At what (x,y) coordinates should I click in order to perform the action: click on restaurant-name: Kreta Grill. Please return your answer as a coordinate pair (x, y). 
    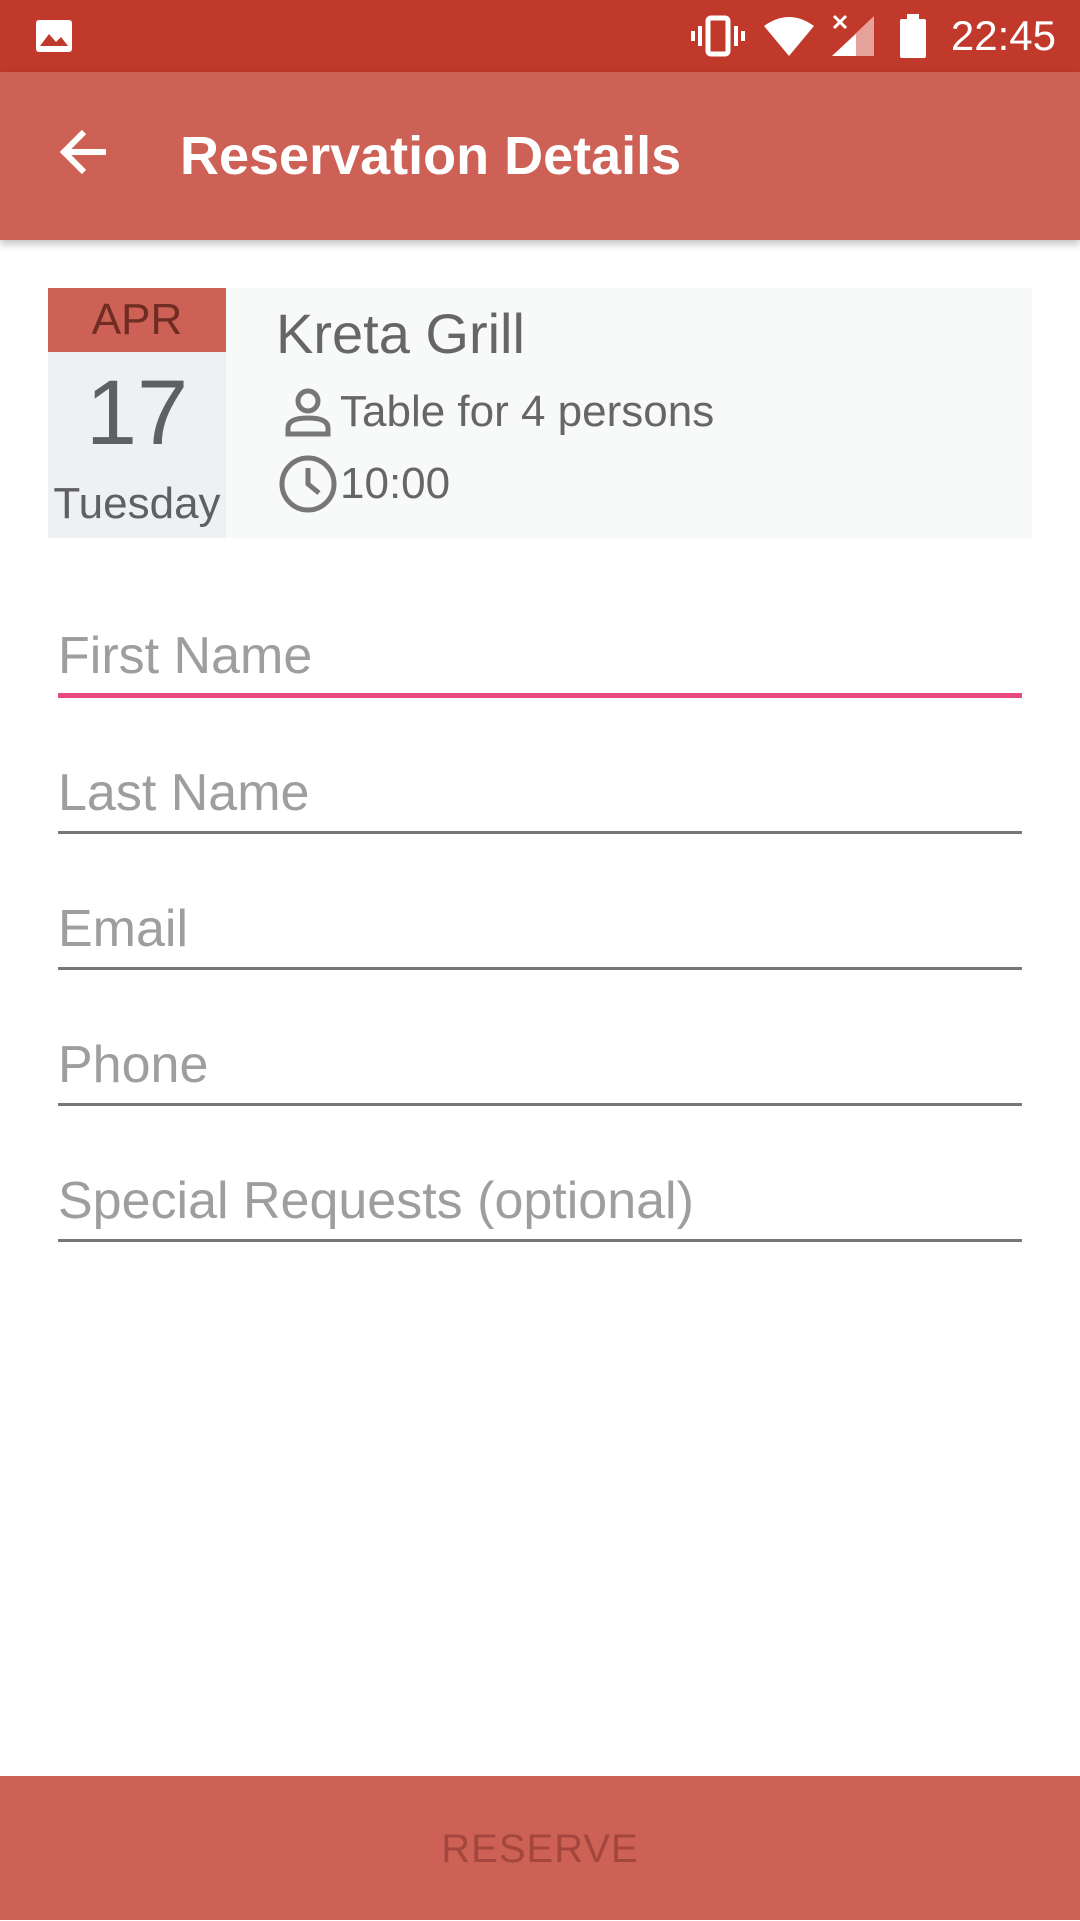
    Looking at the image, I should click on (400, 333).